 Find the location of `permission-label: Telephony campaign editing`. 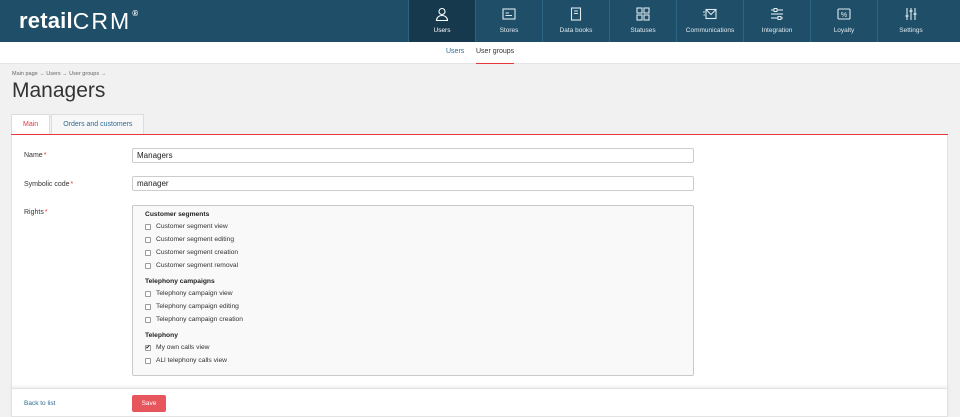

permission-label: Telephony campaign editing is located at coordinates (197, 306).